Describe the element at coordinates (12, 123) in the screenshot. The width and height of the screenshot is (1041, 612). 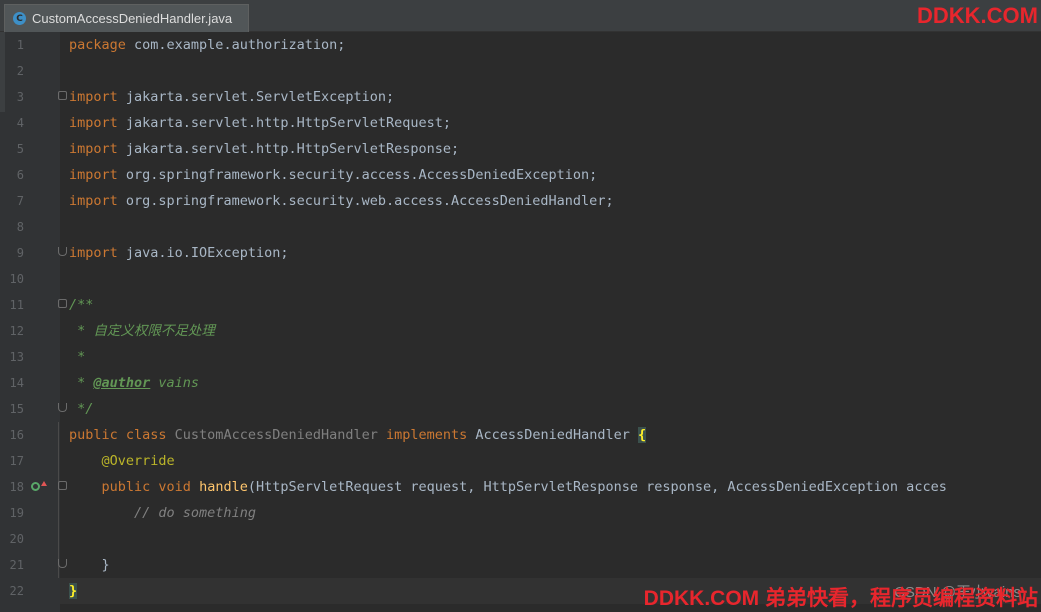
I see `line-number: 4` at that location.